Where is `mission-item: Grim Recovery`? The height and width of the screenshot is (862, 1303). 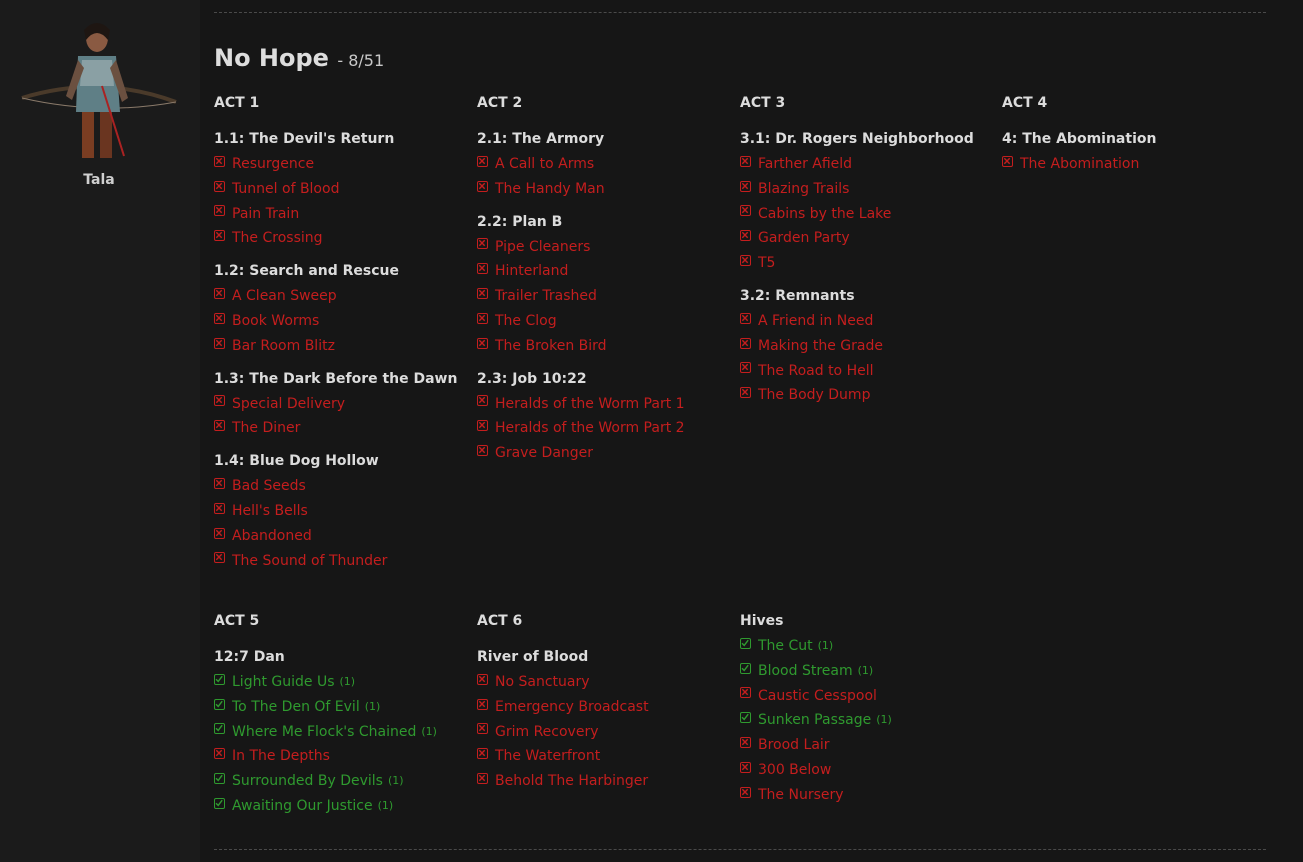
mission-item: Grim Recovery is located at coordinates (602, 732).